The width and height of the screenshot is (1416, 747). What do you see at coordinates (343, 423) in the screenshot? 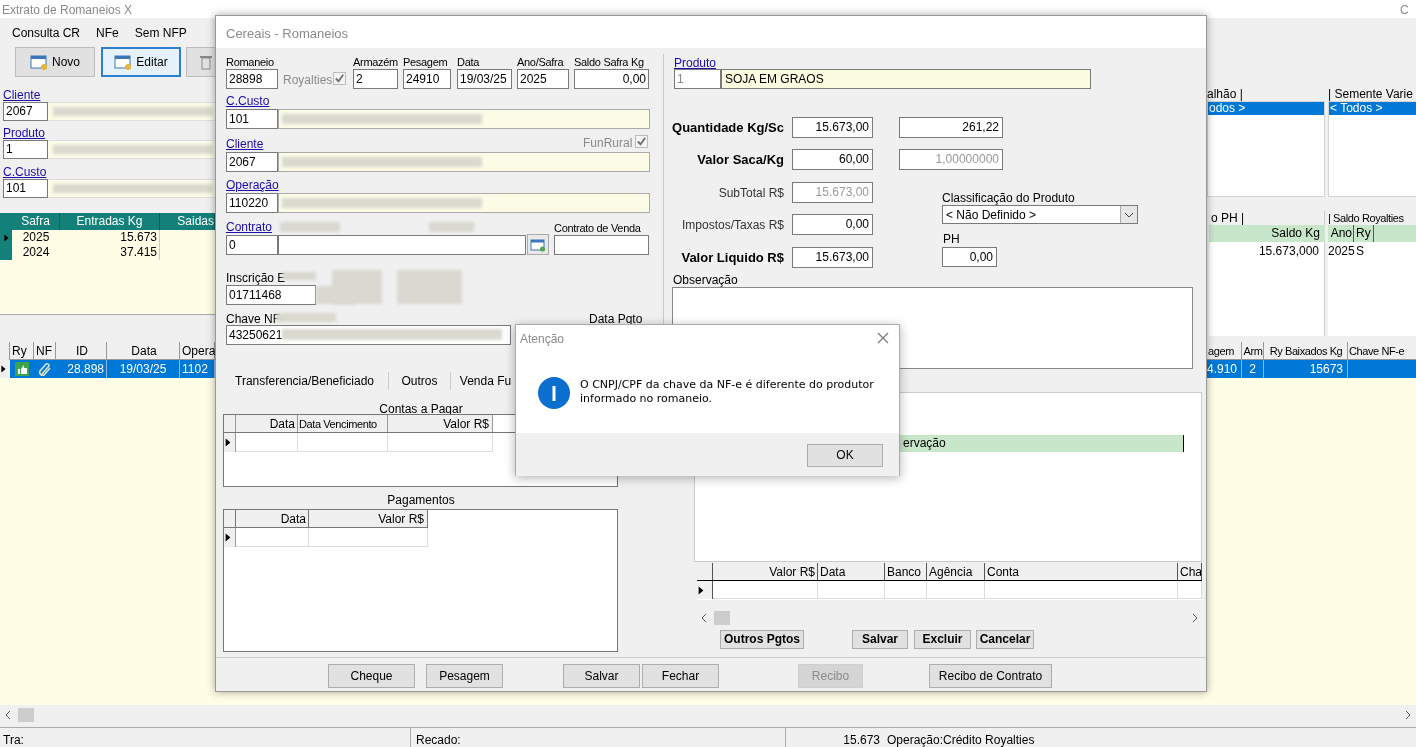
I see `column-header: Data Vencimento` at bounding box center [343, 423].